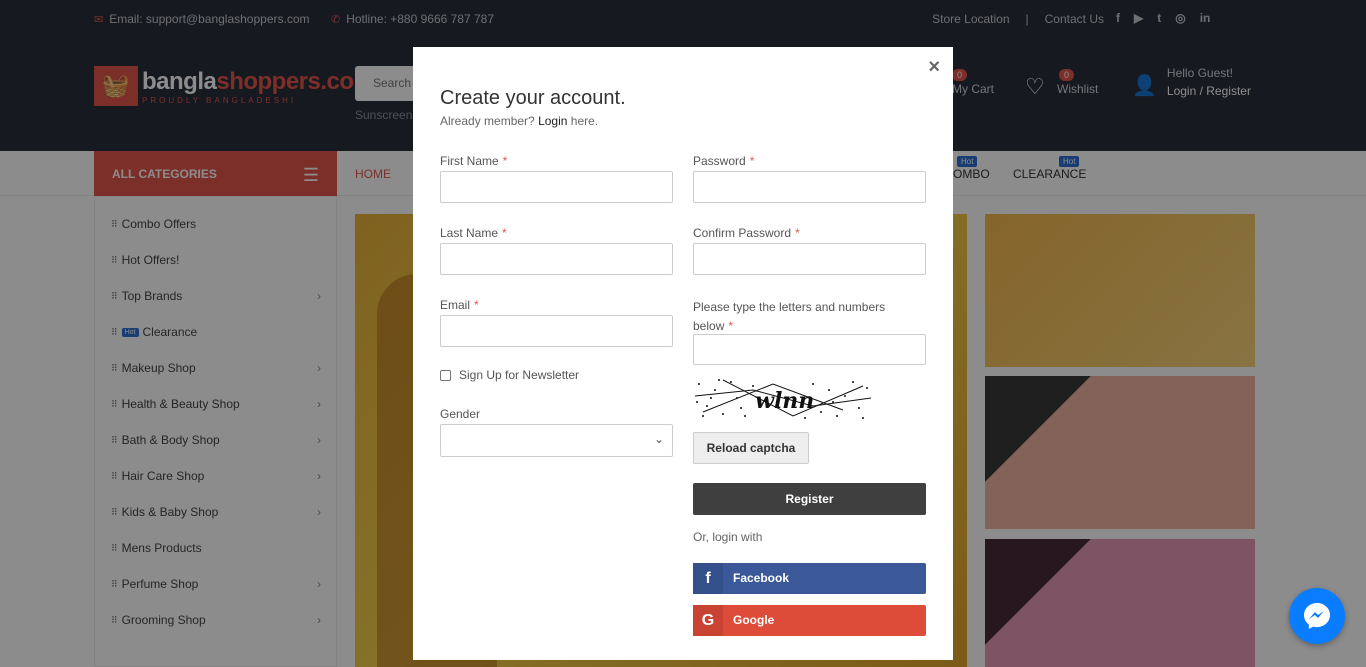 The image size is (1366, 667). I want to click on gender-select: ⌄, so click(556, 440).